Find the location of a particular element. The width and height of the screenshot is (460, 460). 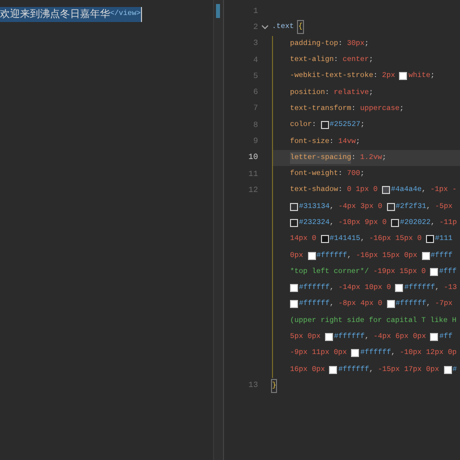

line-number: 5 is located at coordinates (255, 76).